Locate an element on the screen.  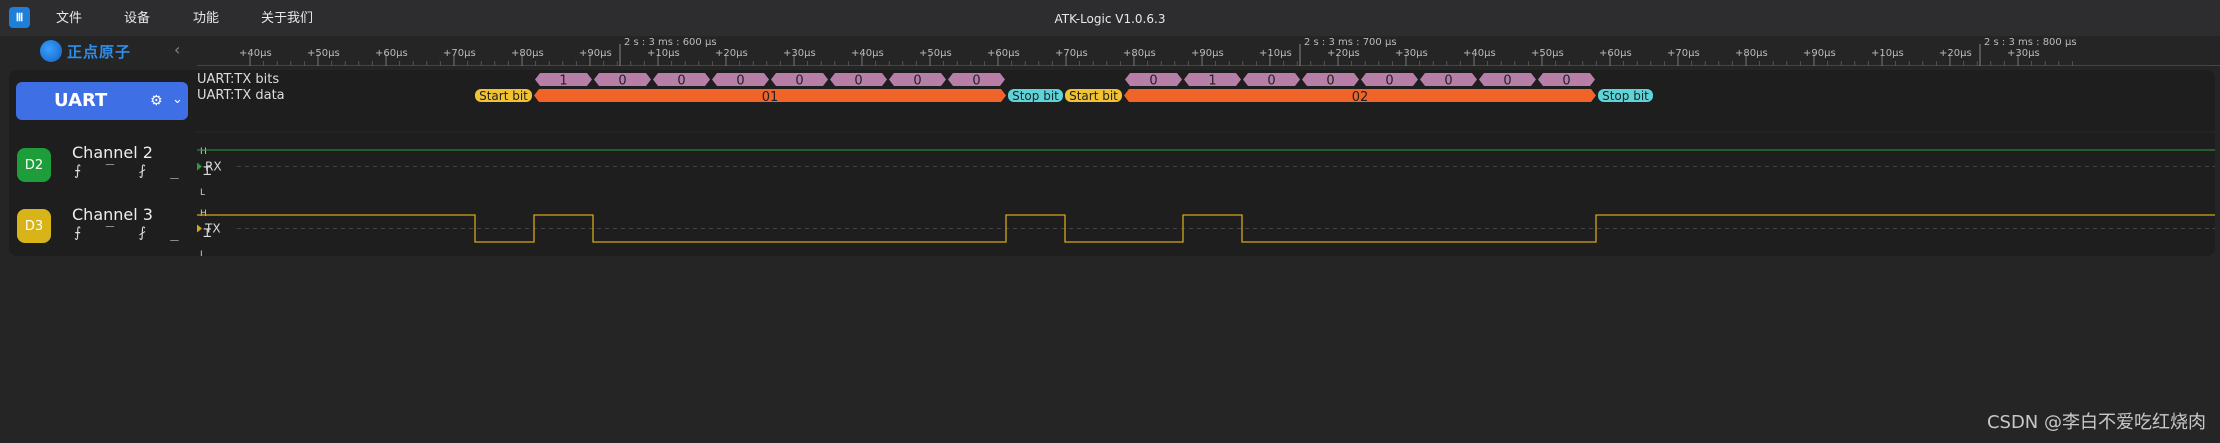
channel-3-badge: D3 is located at coordinates (34, 226).